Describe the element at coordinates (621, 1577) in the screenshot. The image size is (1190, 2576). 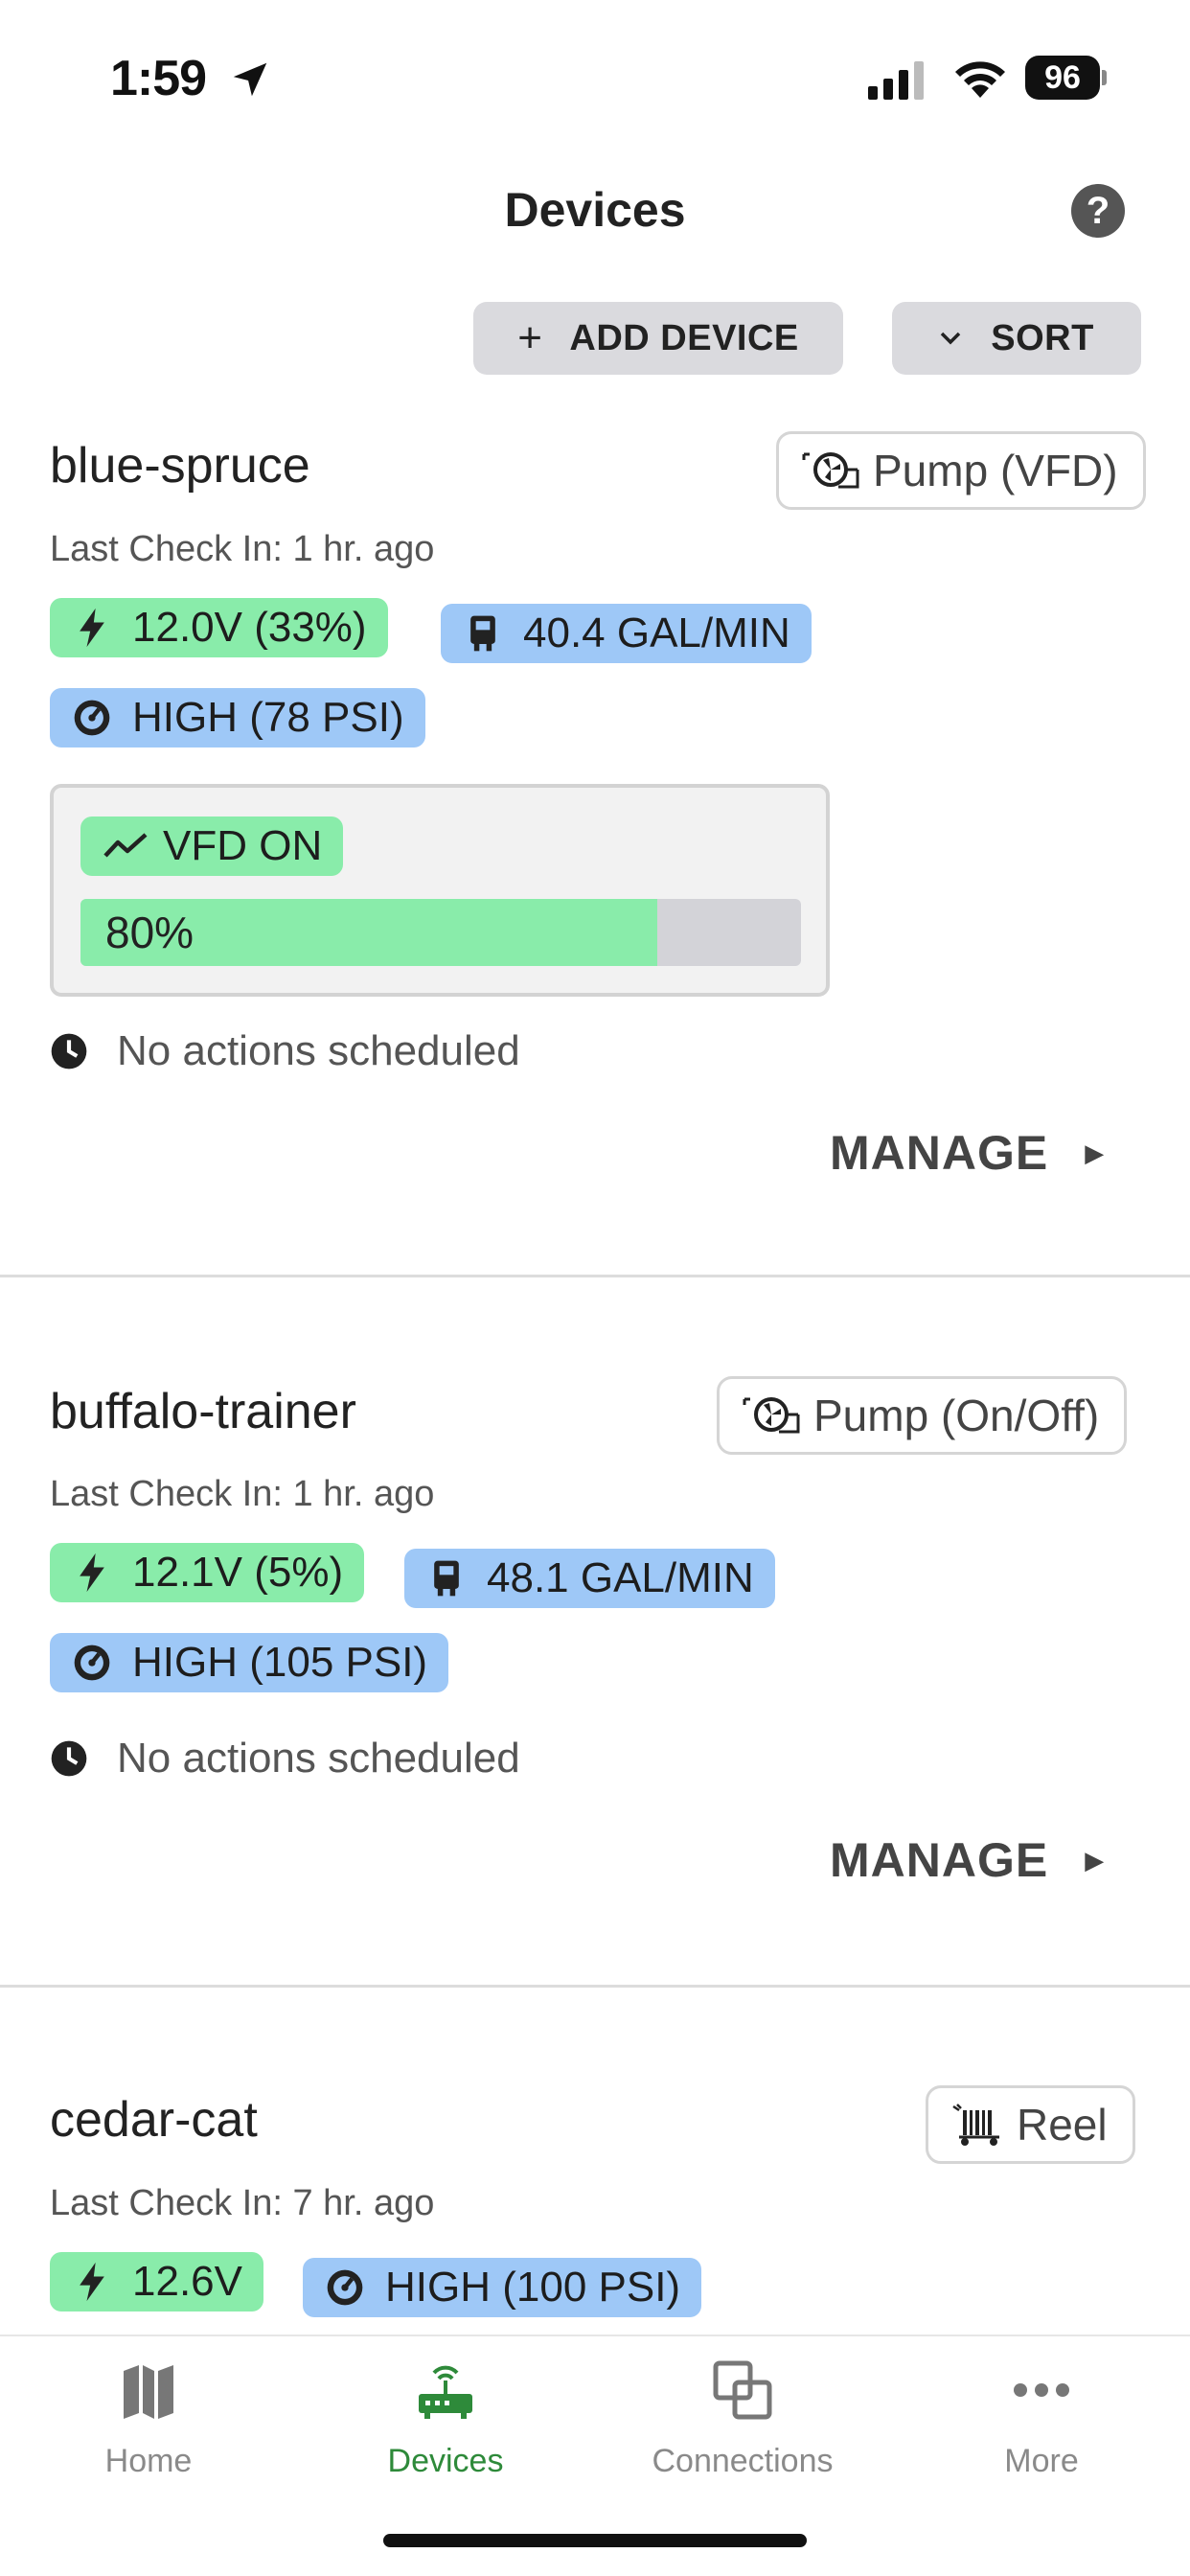
I see `flow-value: 48.1 GAL/MIN` at that location.